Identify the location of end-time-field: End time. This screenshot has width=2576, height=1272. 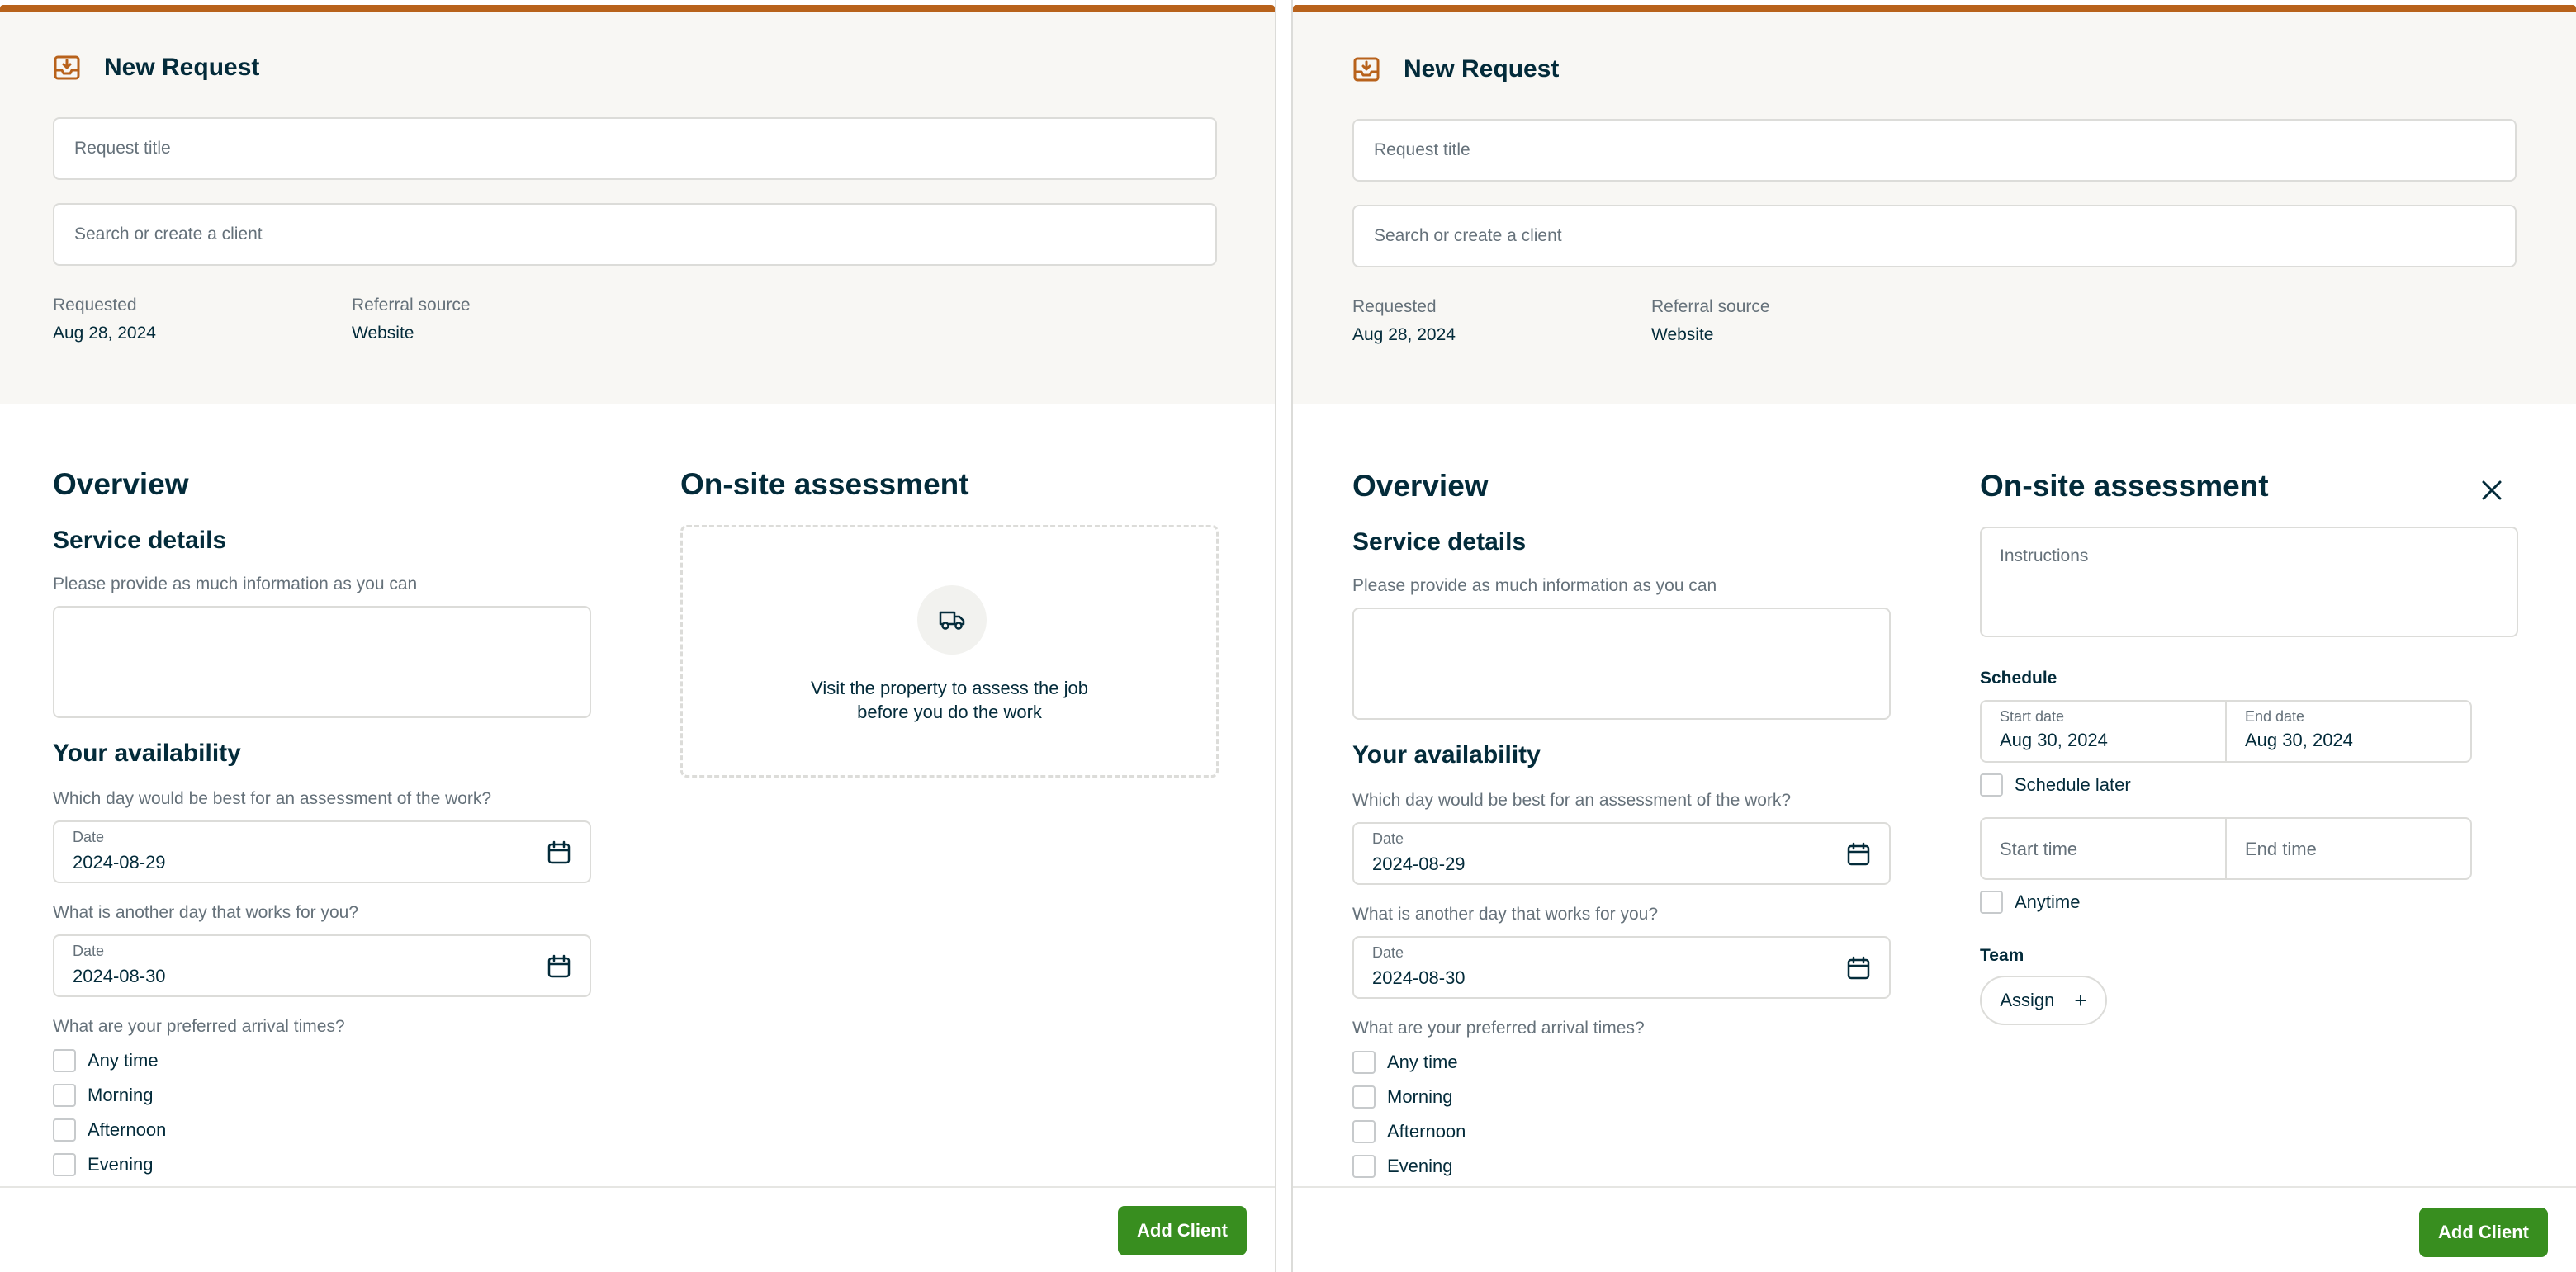
(2347, 848).